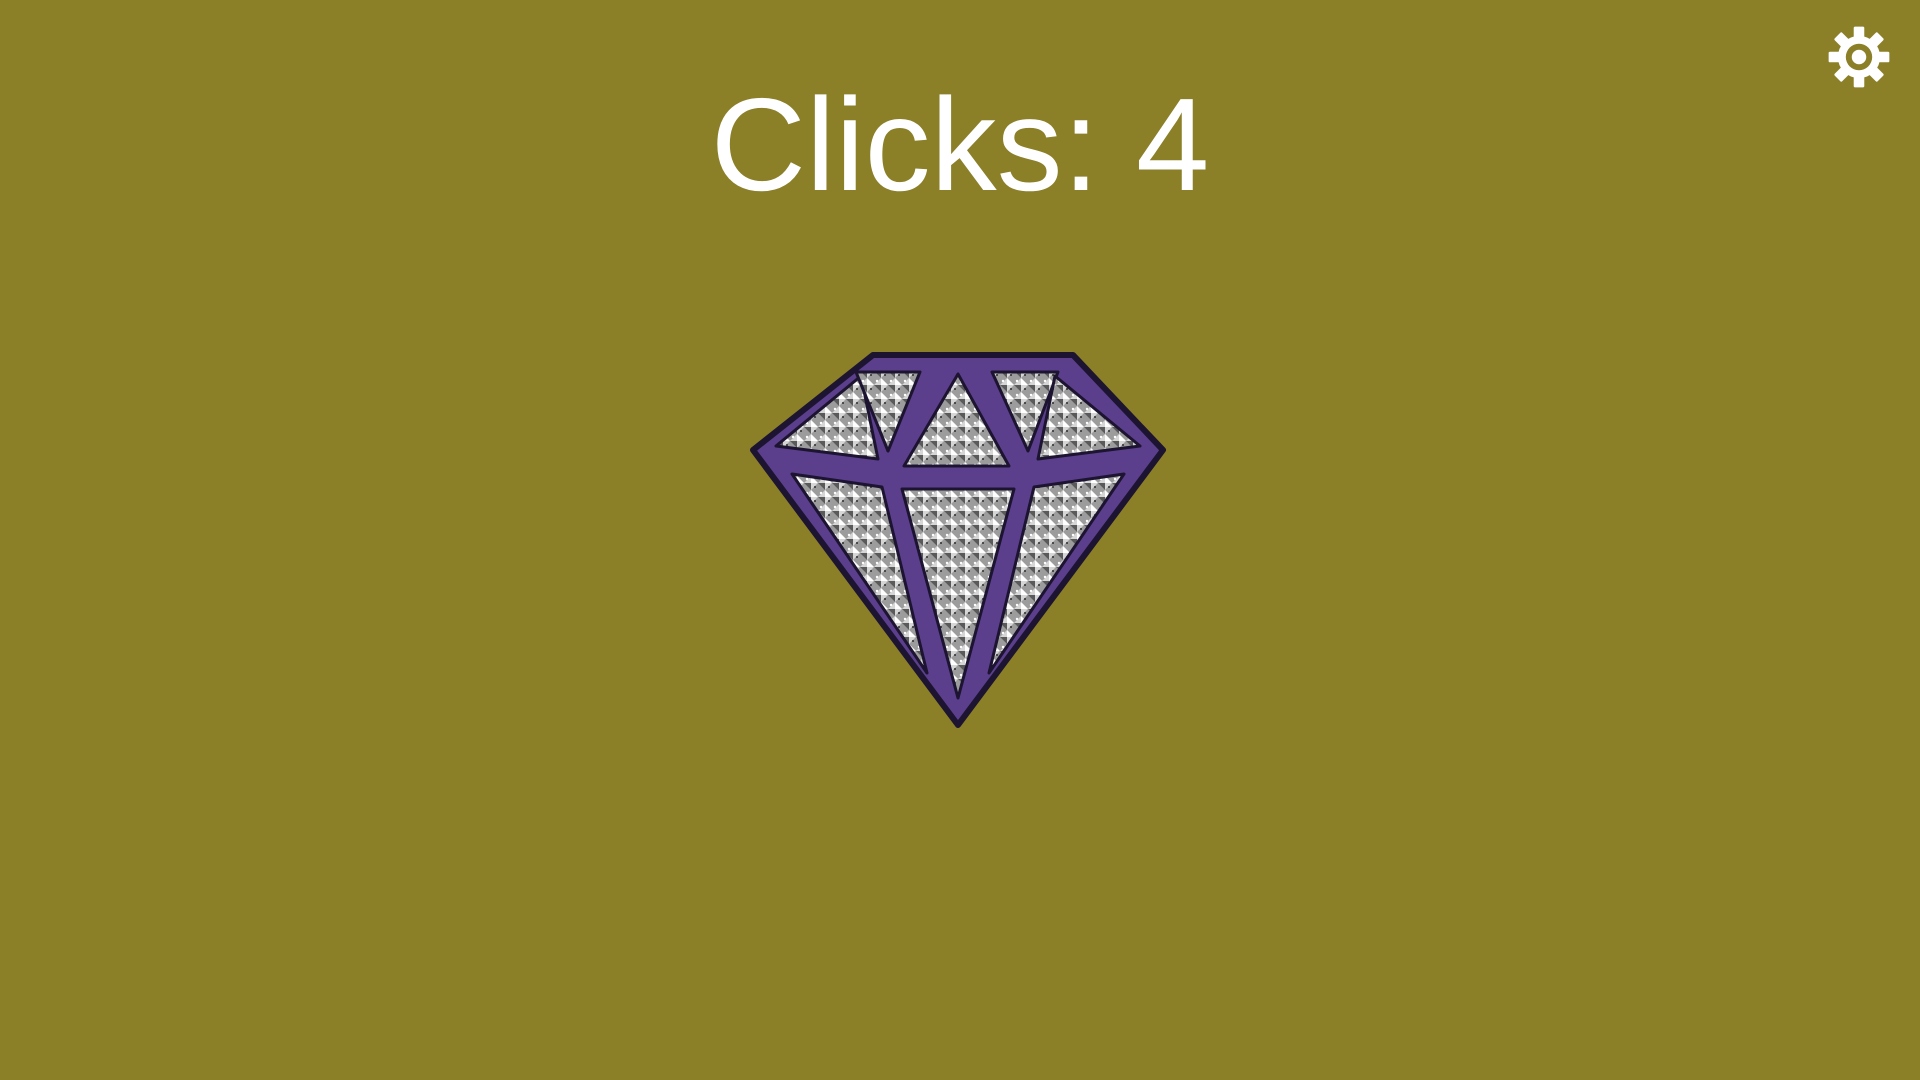 This screenshot has height=1080, width=1920. I want to click on diamond-icon, so click(958, 540).